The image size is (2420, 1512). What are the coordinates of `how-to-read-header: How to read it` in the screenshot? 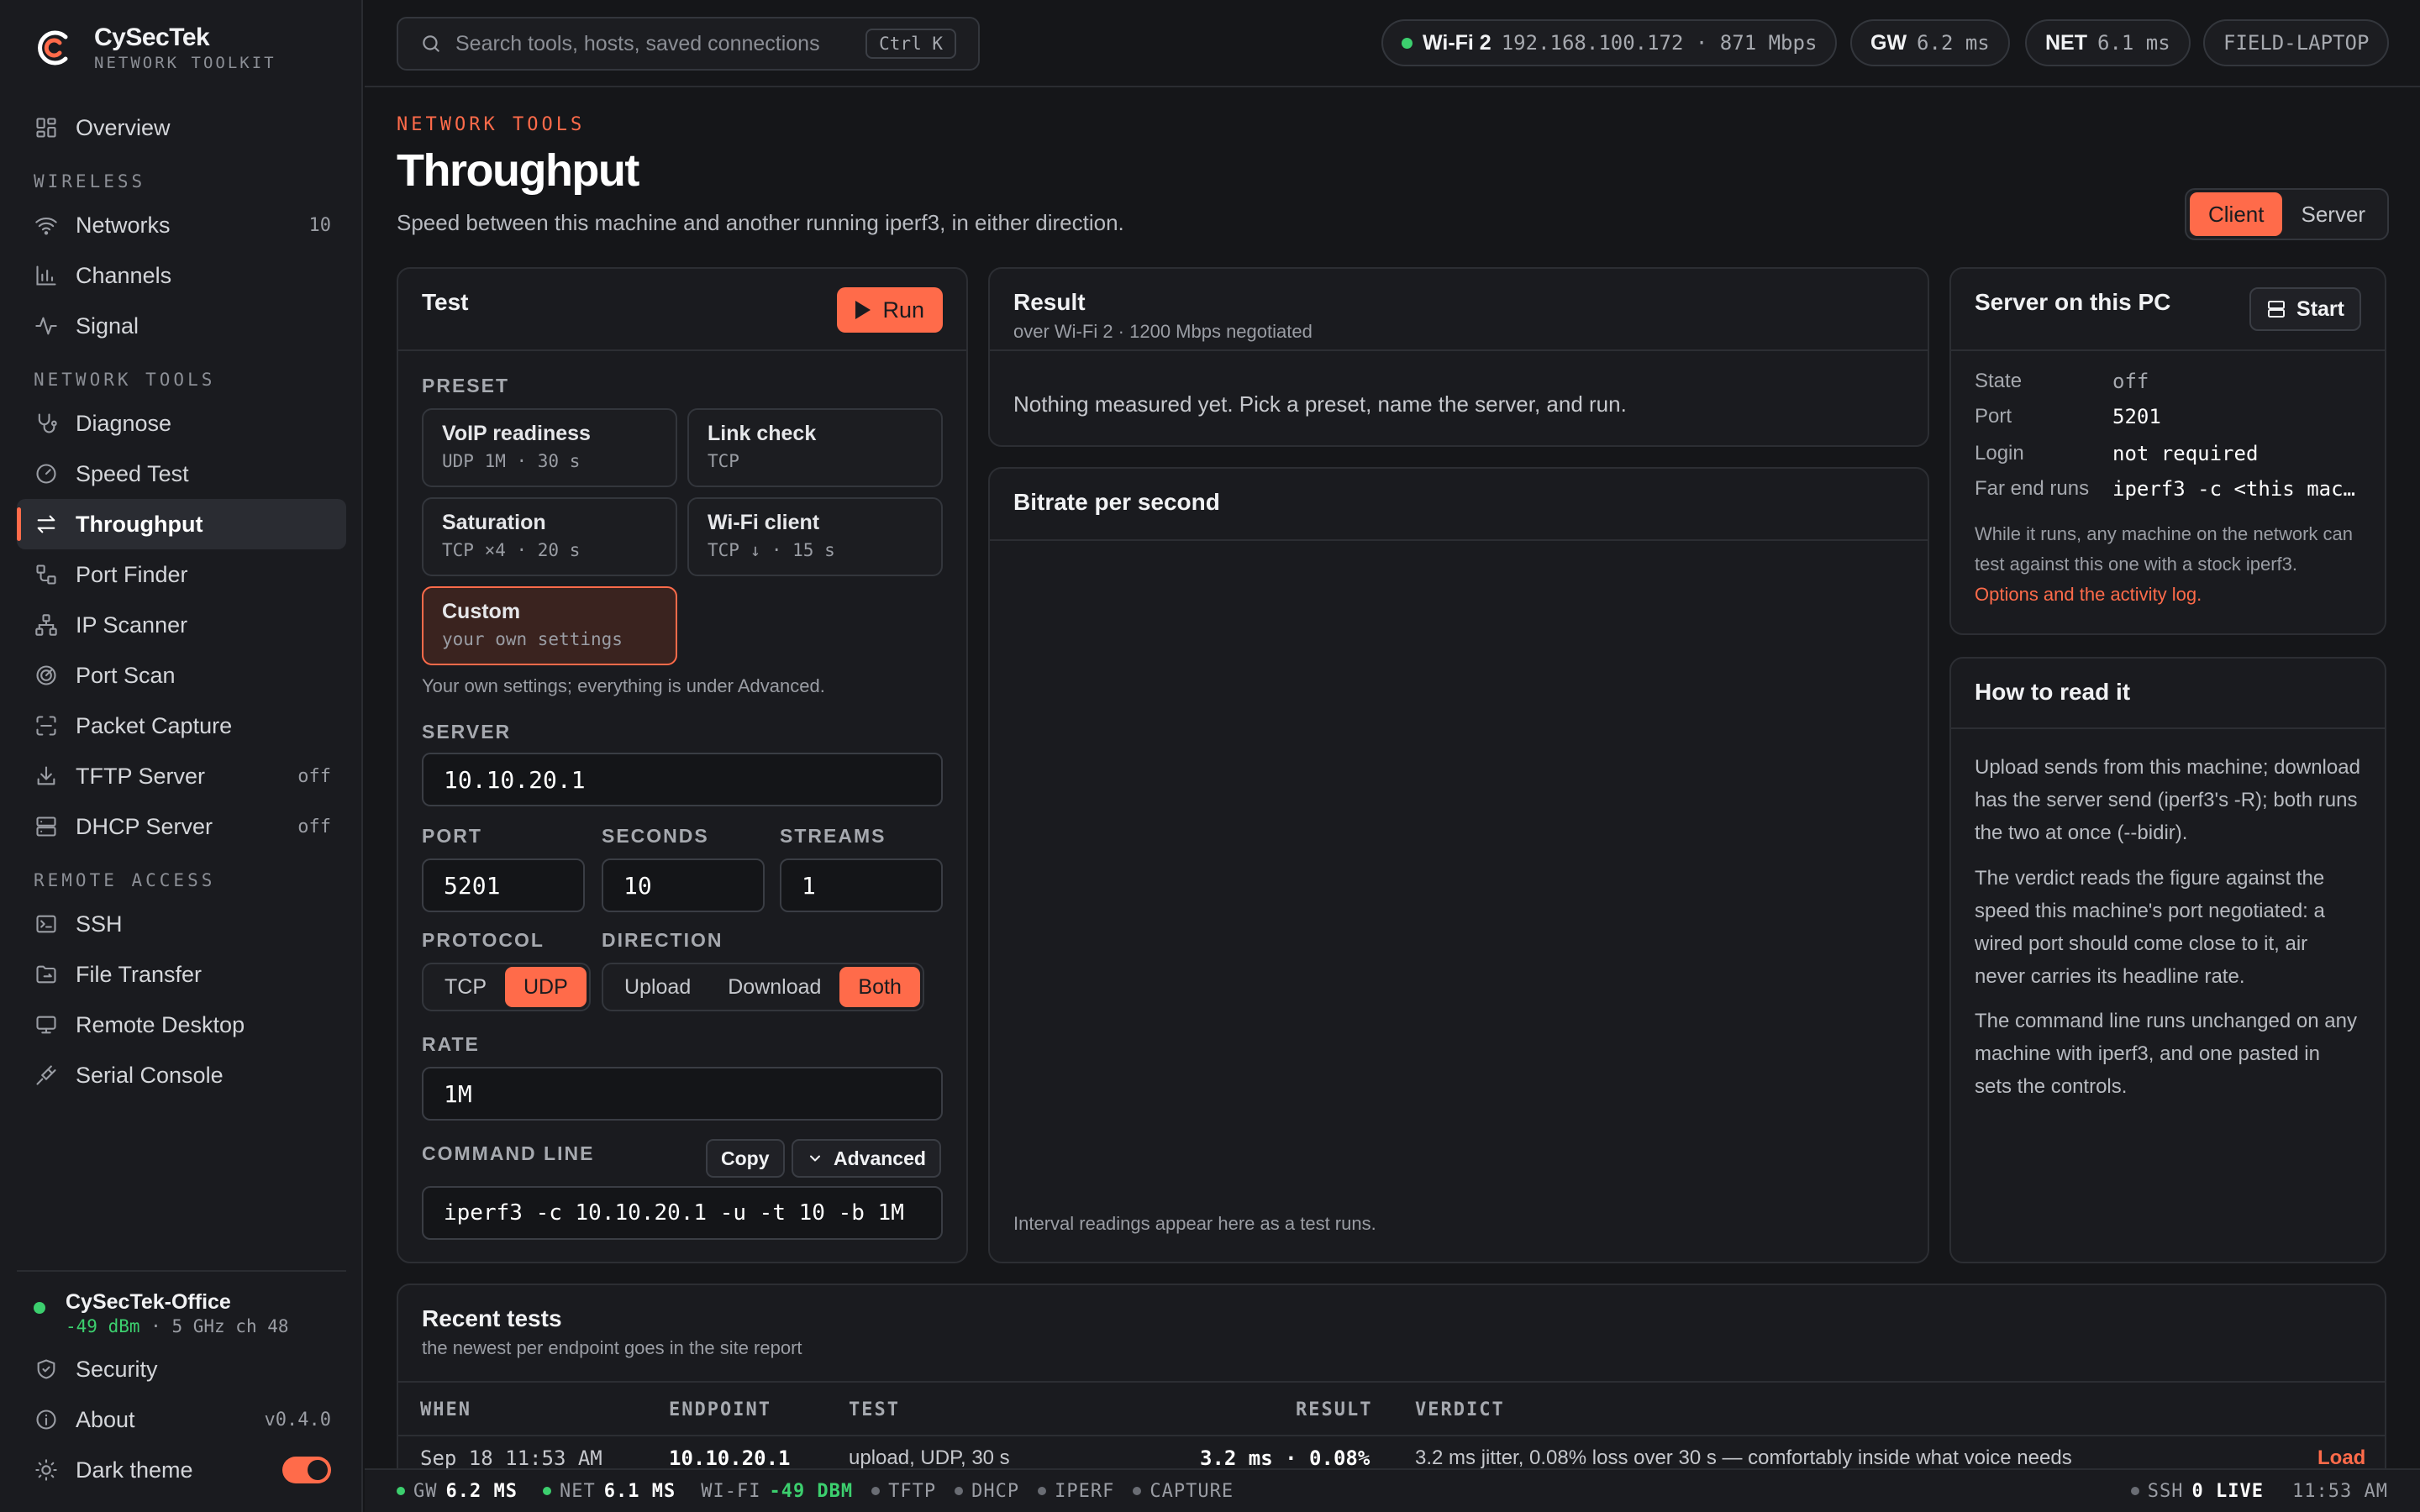 It's located at (2168, 694).